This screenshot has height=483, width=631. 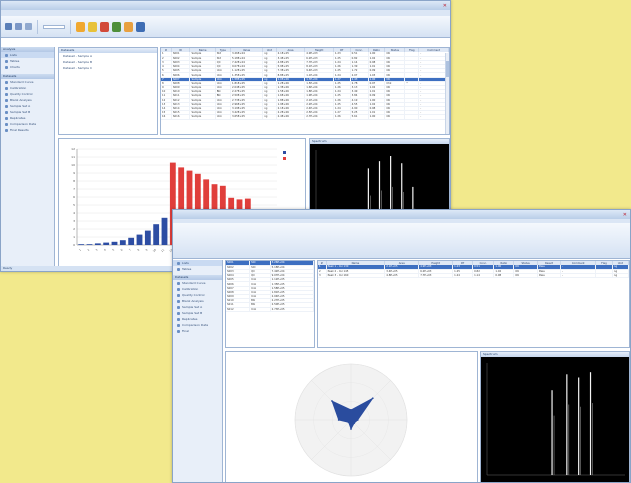 What do you see at coordinates (549, 276) in the screenshot?
I see `table-cell: Pass` at bounding box center [549, 276].